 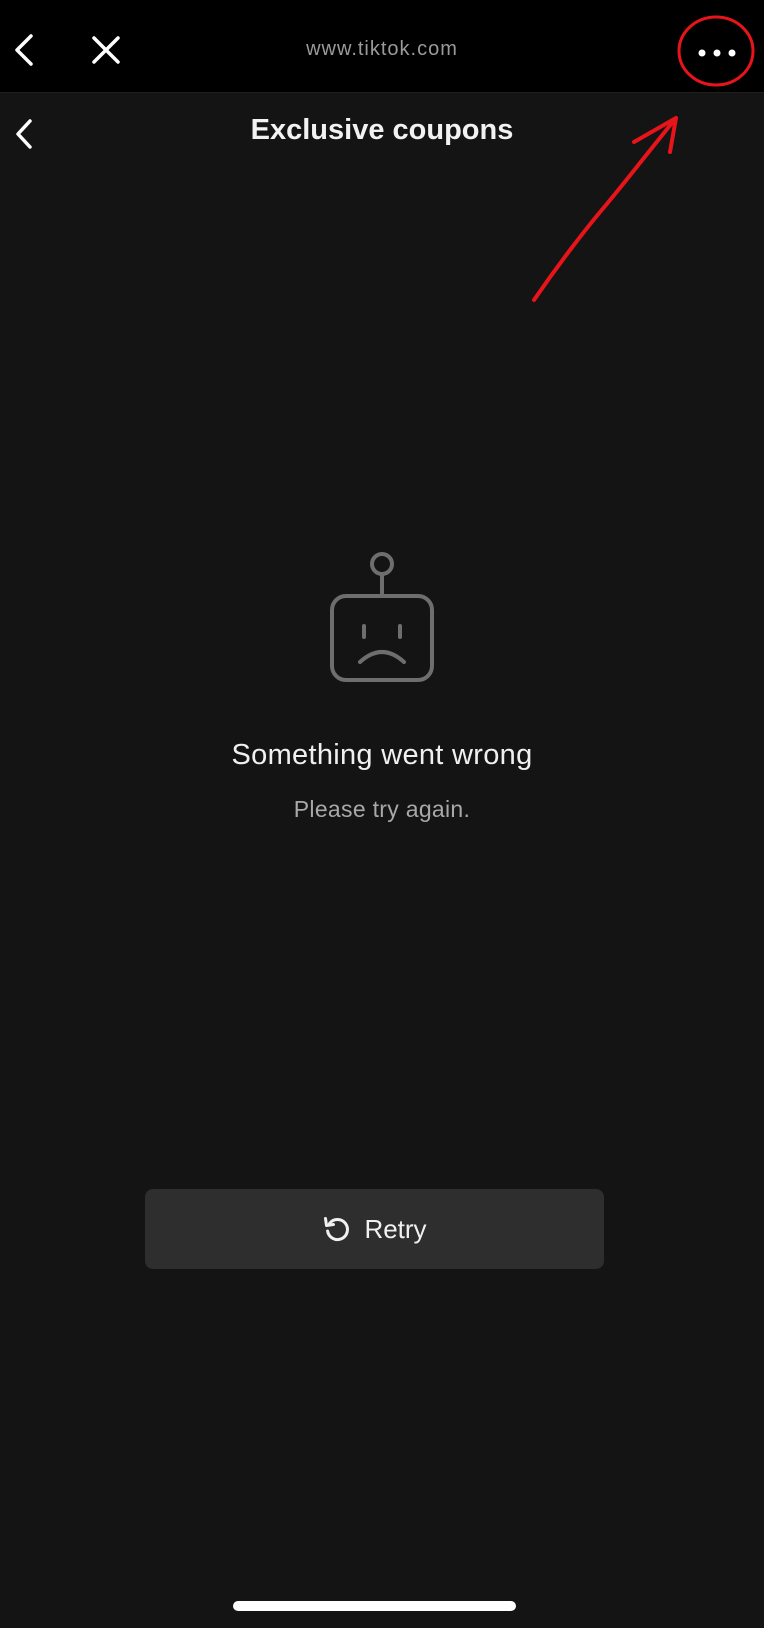 I want to click on error-title: Something went wrong, so click(x=382, y=755).